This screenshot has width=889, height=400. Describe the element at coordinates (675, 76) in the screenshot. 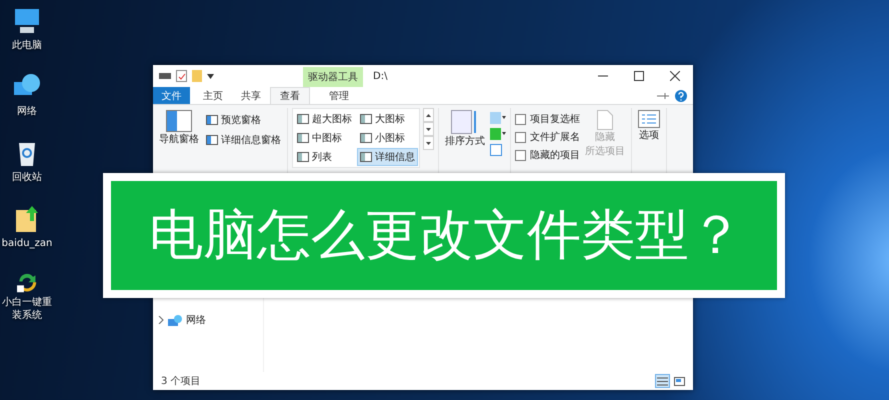

I see `close-icon` at that location.